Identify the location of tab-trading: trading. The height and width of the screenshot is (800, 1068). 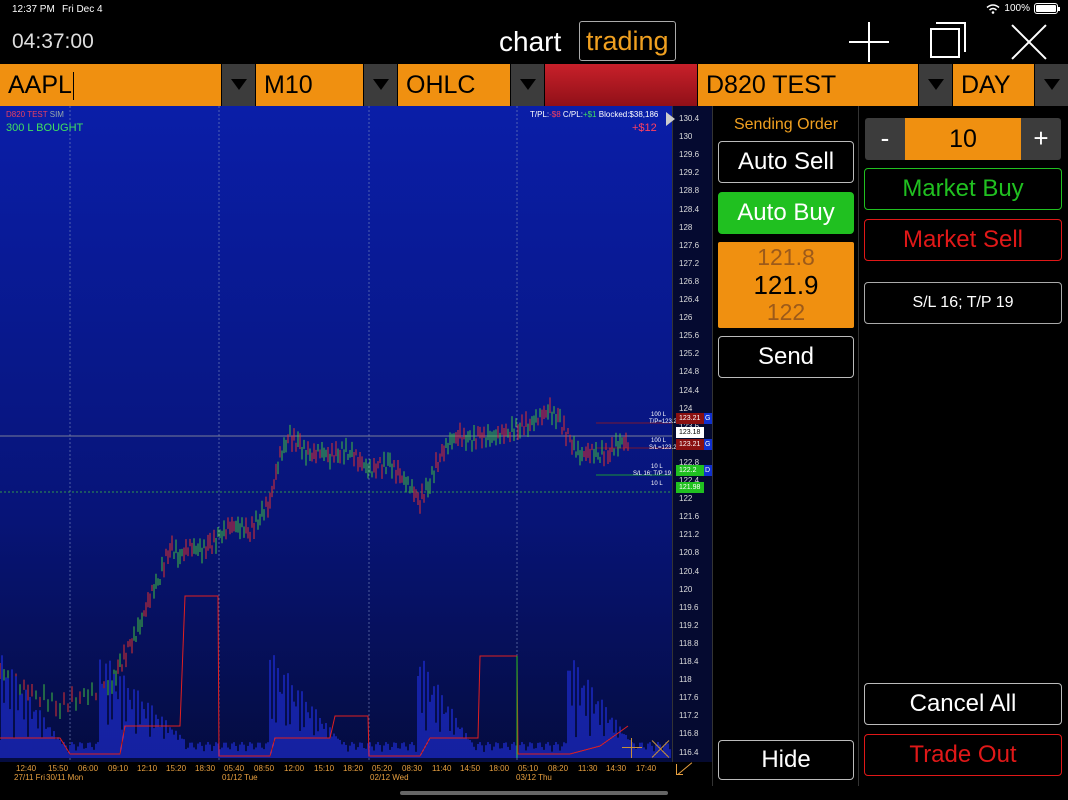
(627, 41).